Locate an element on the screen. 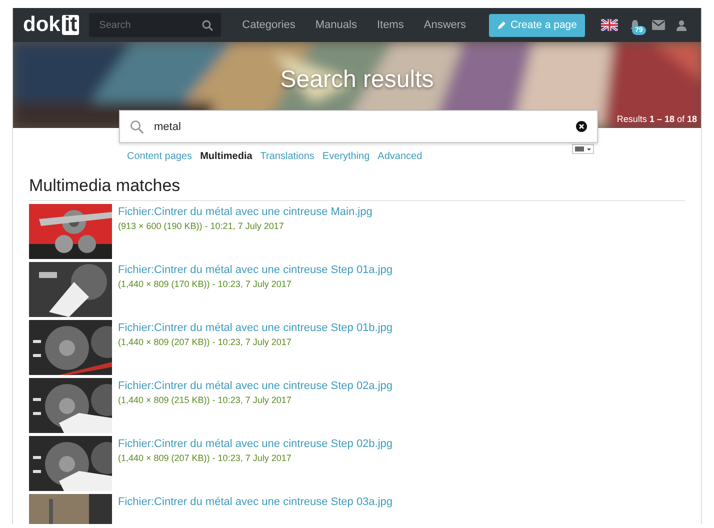  search-tab: Everything is located at coordinates (346, 156).